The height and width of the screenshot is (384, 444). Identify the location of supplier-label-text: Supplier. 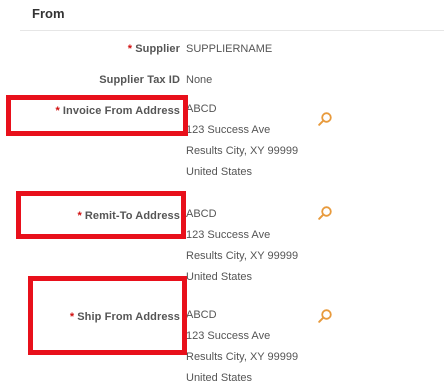
(157, 49).